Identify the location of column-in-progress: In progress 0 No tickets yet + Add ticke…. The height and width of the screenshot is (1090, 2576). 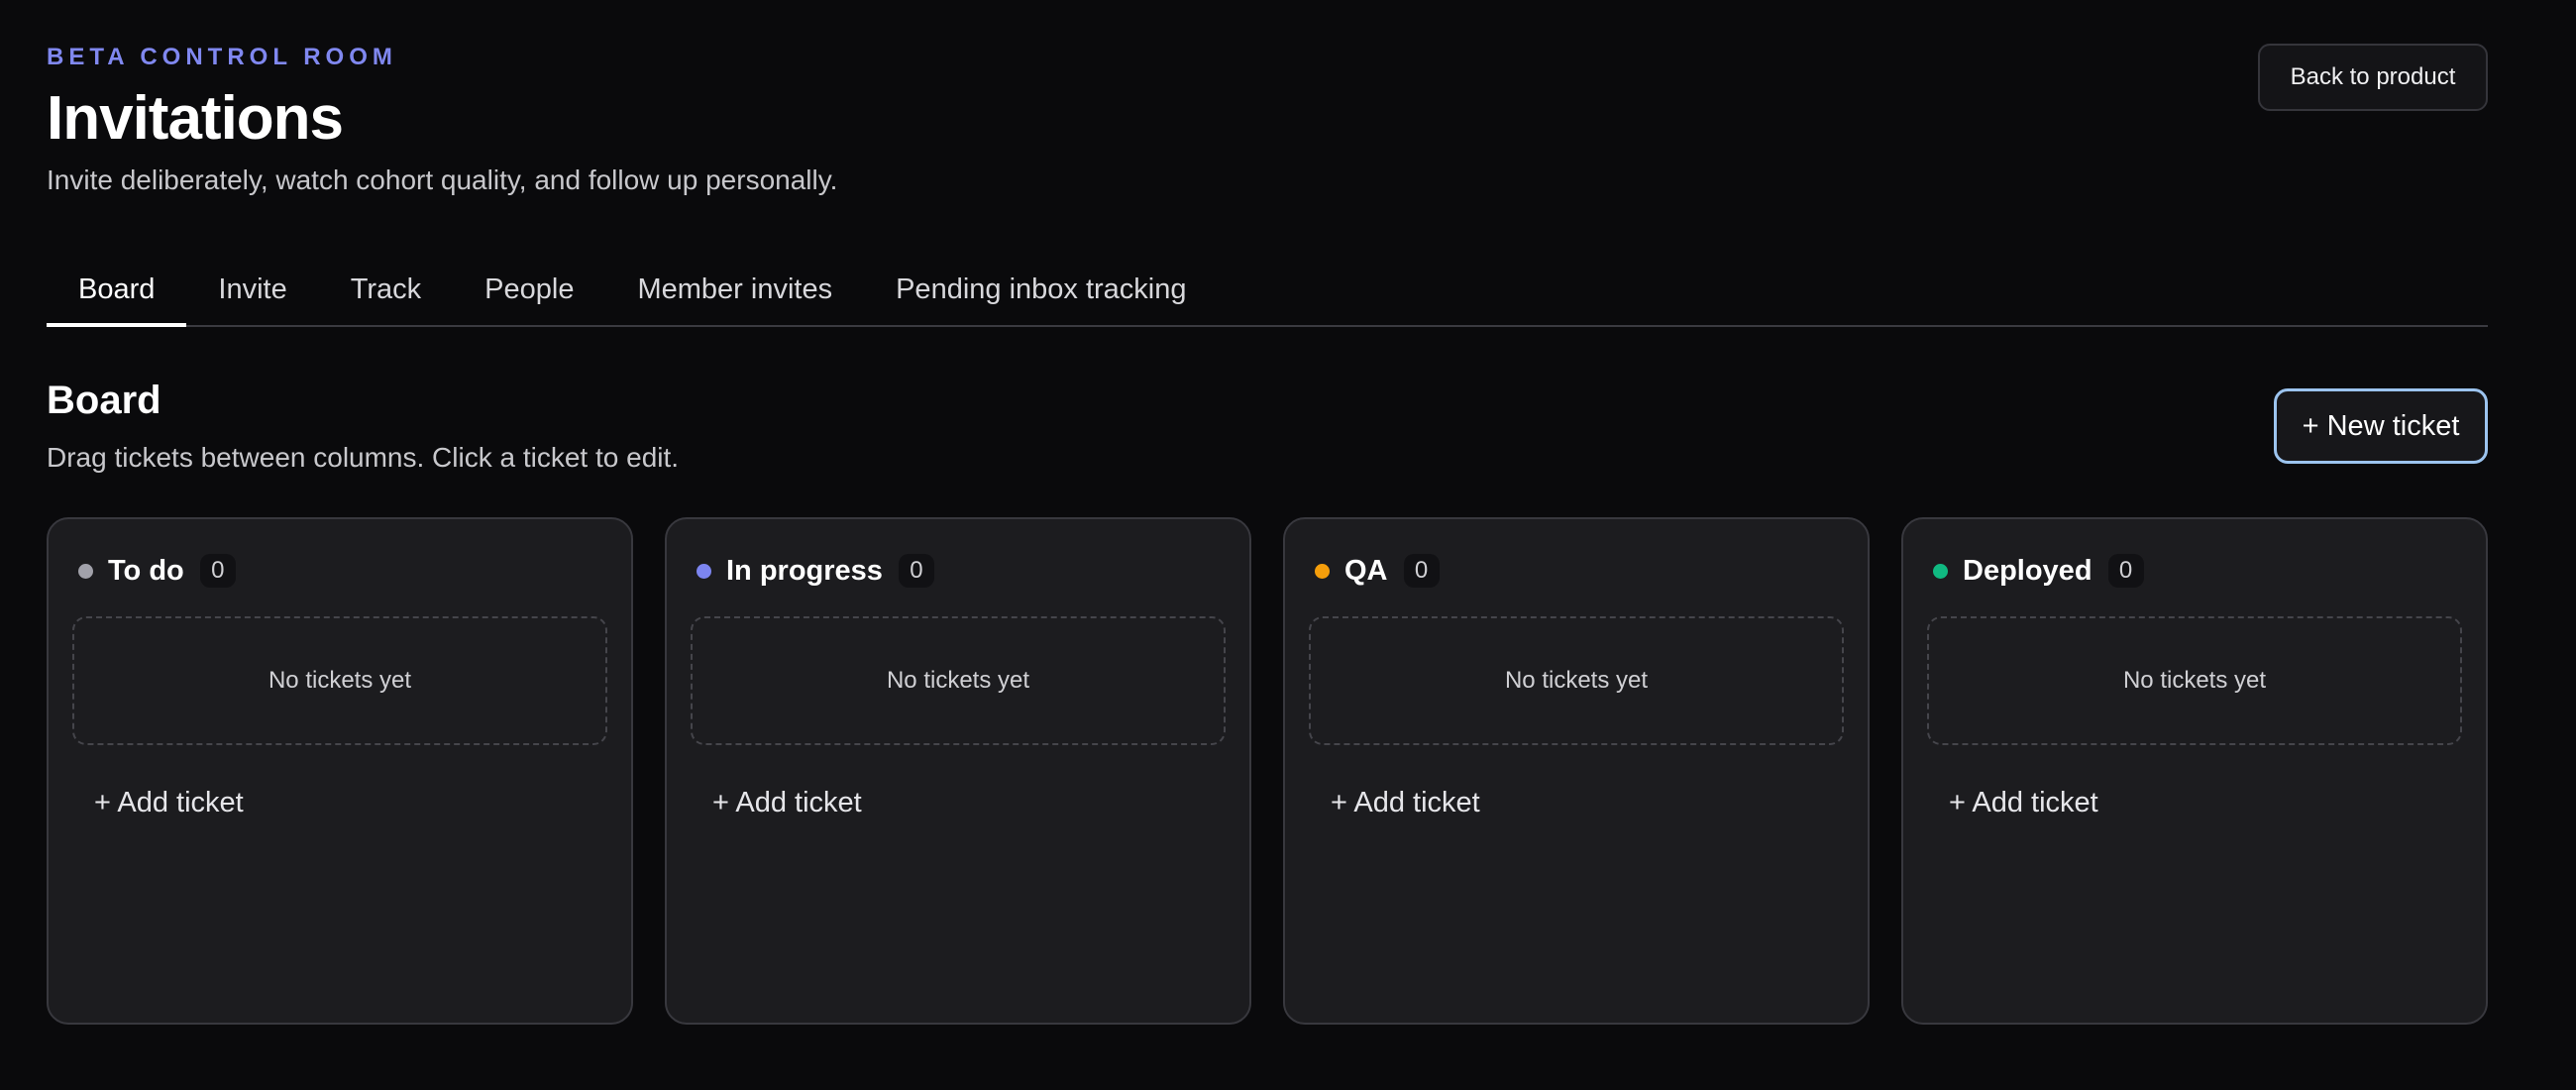
(958, 771).